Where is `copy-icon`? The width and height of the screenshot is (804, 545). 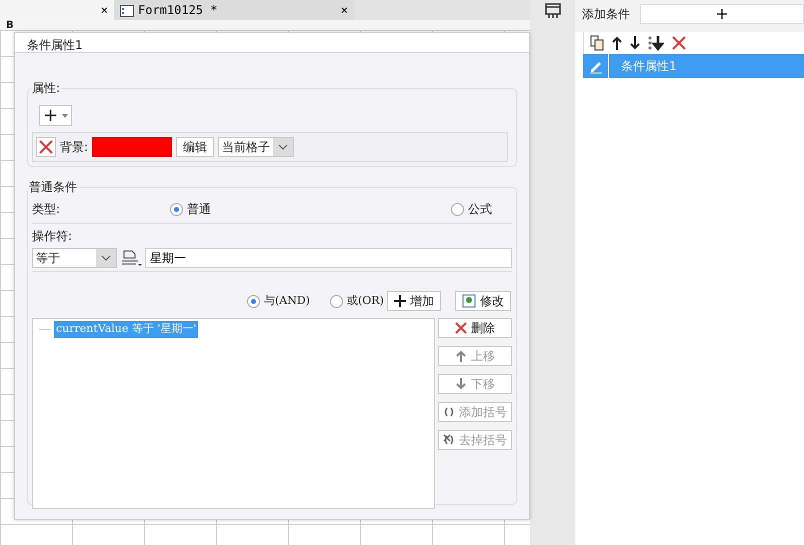 copy-icon is located at coordinates (597, 43).